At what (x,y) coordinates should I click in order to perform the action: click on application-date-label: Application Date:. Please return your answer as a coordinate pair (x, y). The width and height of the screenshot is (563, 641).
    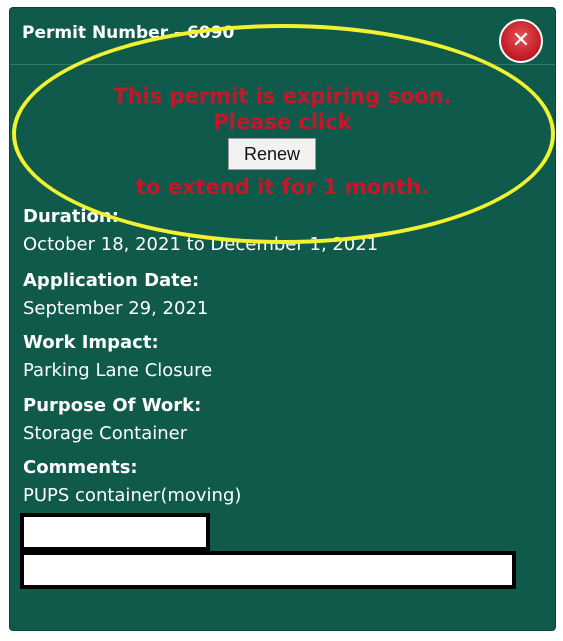
    Looking at the image, I should click on (111, 280).